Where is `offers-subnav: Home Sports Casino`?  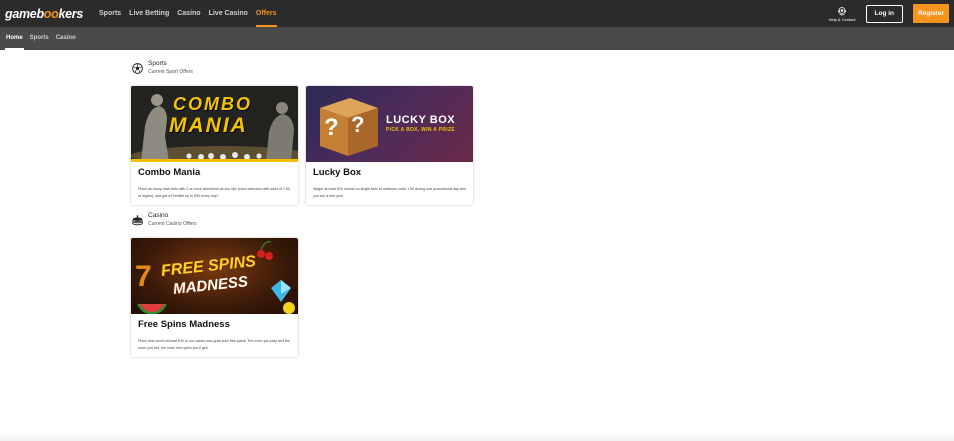
offers-subnav: Home Sports Casino is located at coordinates (40, 38).